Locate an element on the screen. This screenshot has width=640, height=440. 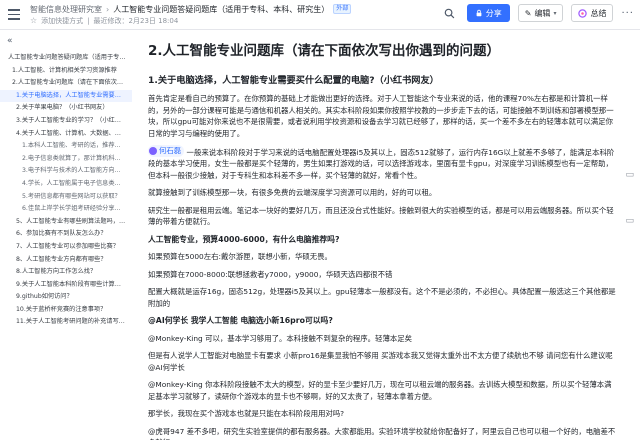
edit-button: ✎ 编辑 ▾ is located at coordinates (540, 13).